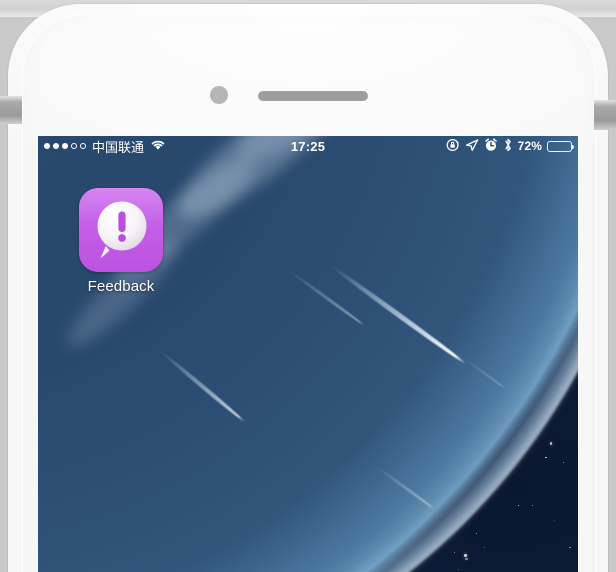 This screenshot has width=616, height=572. Describe the element at coordinates (121, 286) in the screenshot. I see `app-label: Feedback` at that location.